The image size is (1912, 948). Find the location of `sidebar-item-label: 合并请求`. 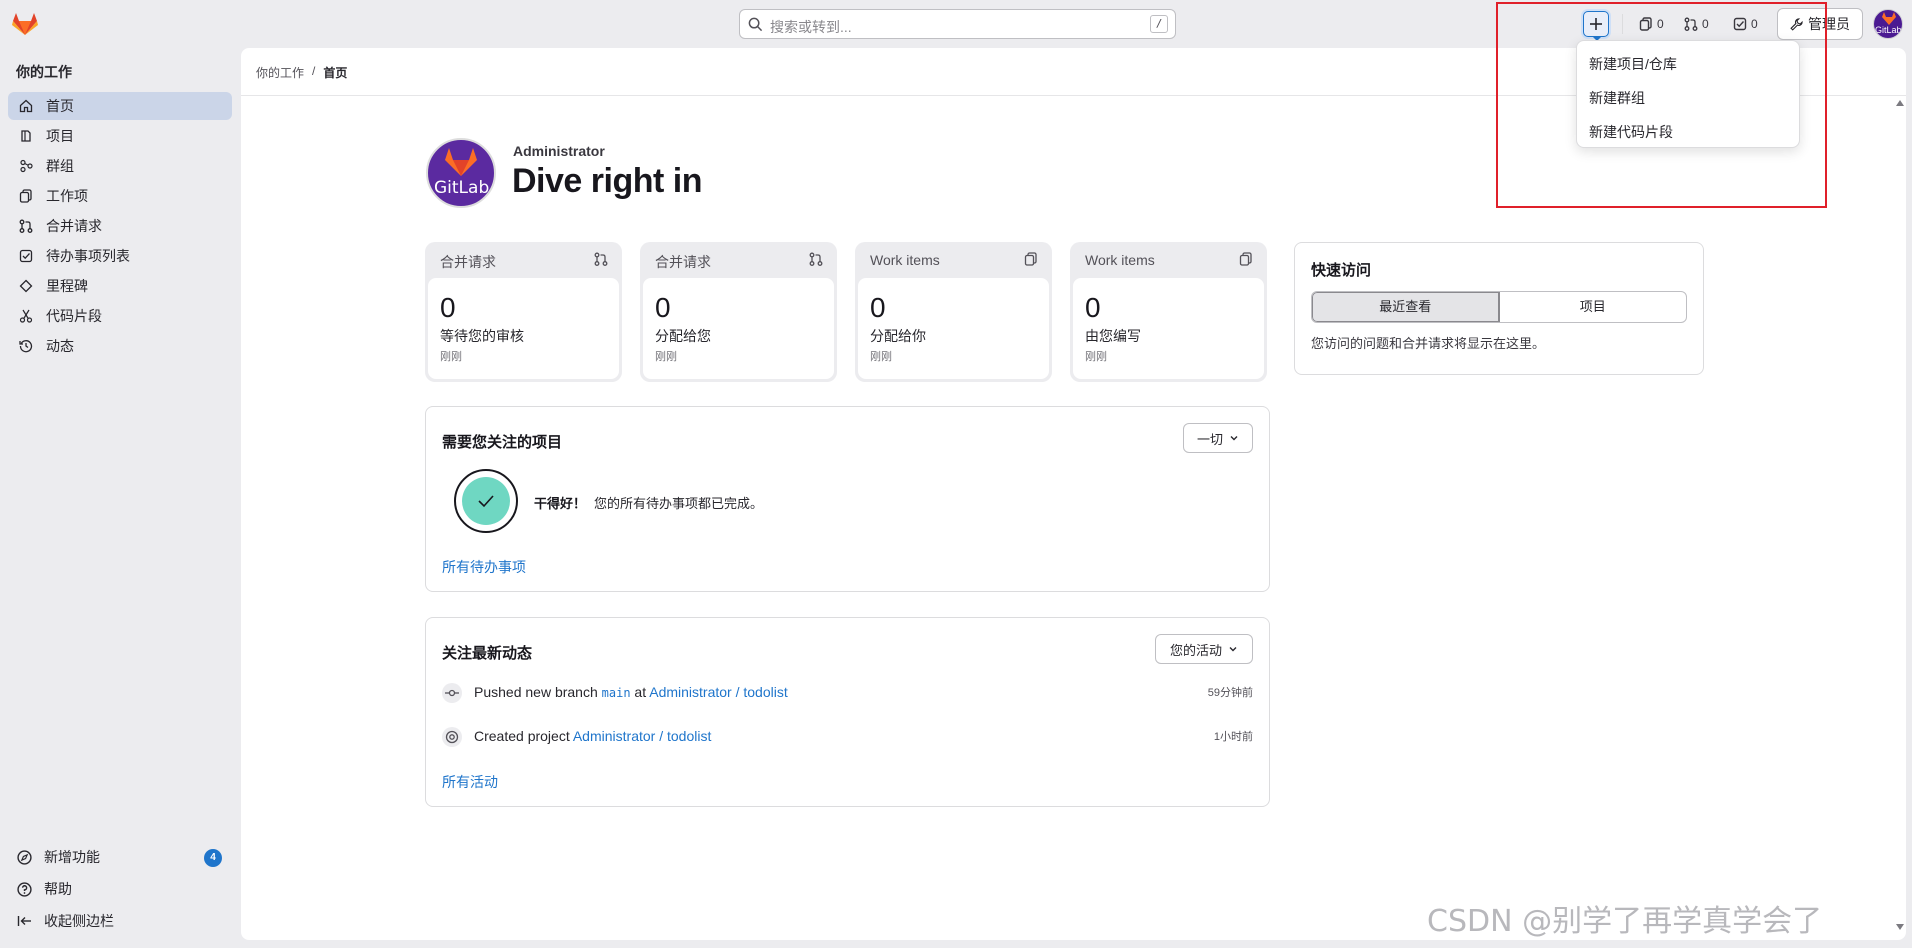

sidebar-item-label: 合并请求 is located at coordinates (74, 226).